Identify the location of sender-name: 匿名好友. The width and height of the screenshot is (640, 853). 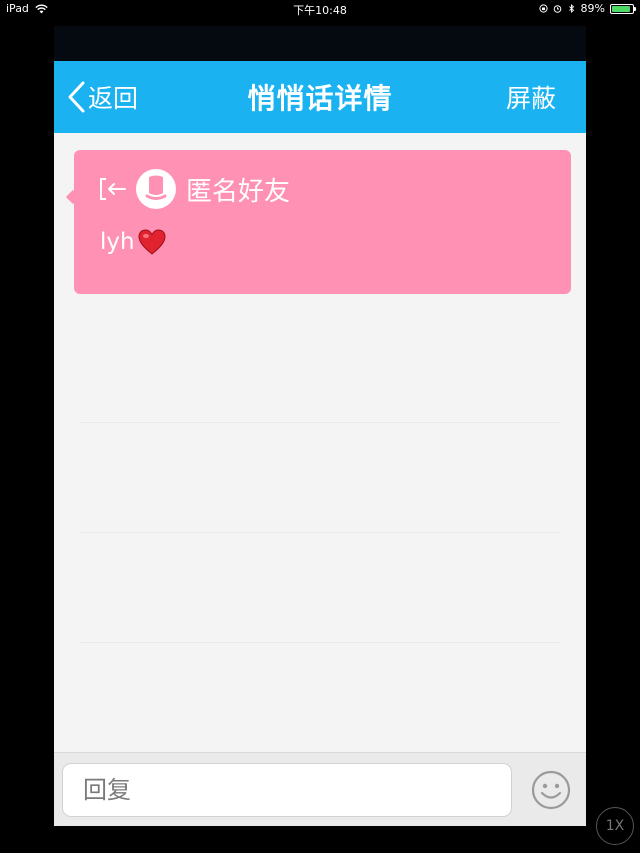
(238, 191).